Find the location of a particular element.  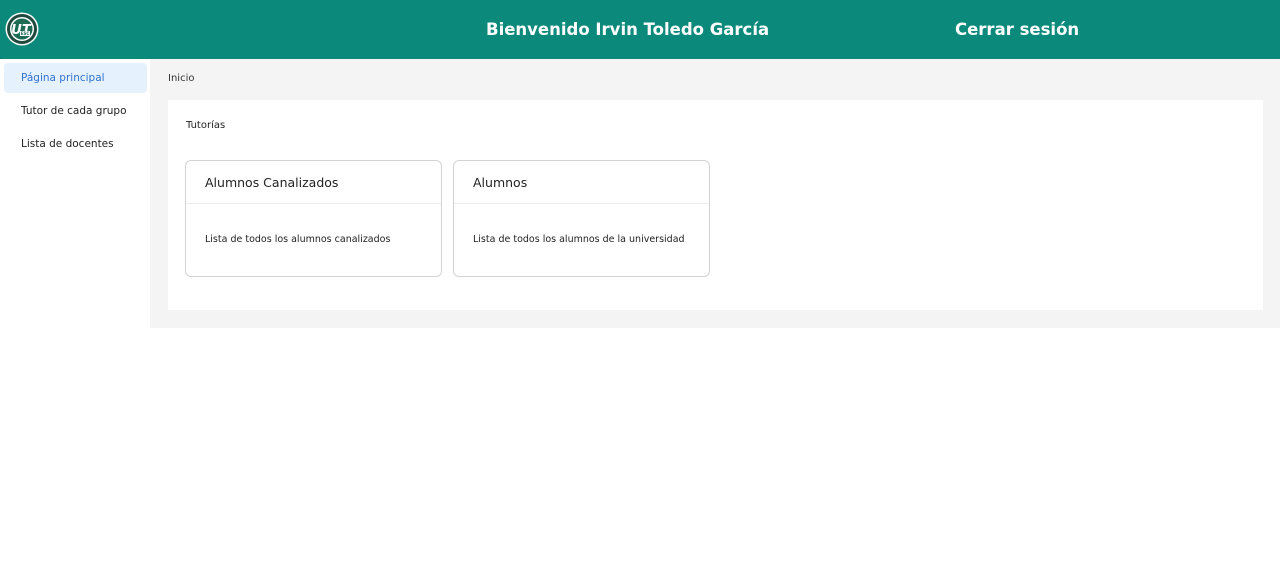

ut-university-seal-icon: UT ESC is located at coordinates (22, 29).